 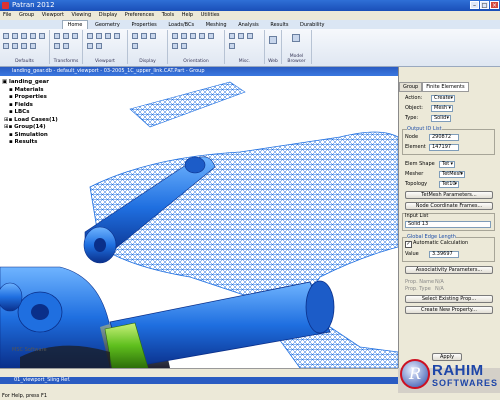 I want to click on smooth-shade-icon, so click(x=153, y=36).